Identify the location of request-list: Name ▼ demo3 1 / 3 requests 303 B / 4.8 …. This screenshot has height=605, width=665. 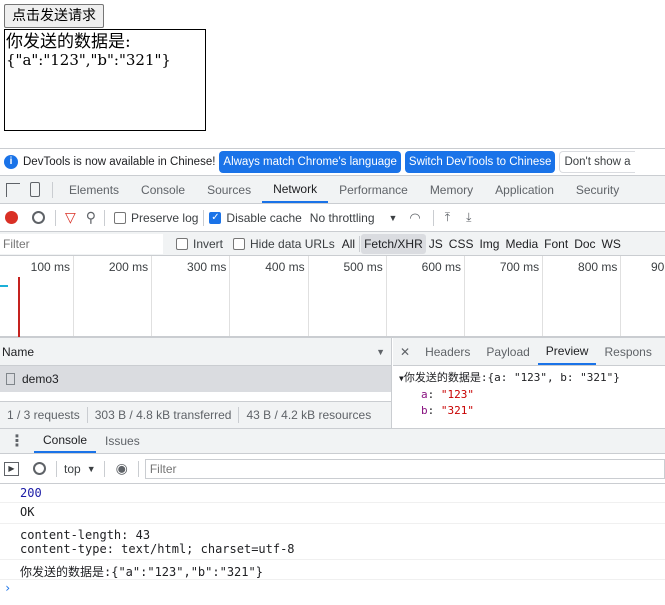
(196, 383).